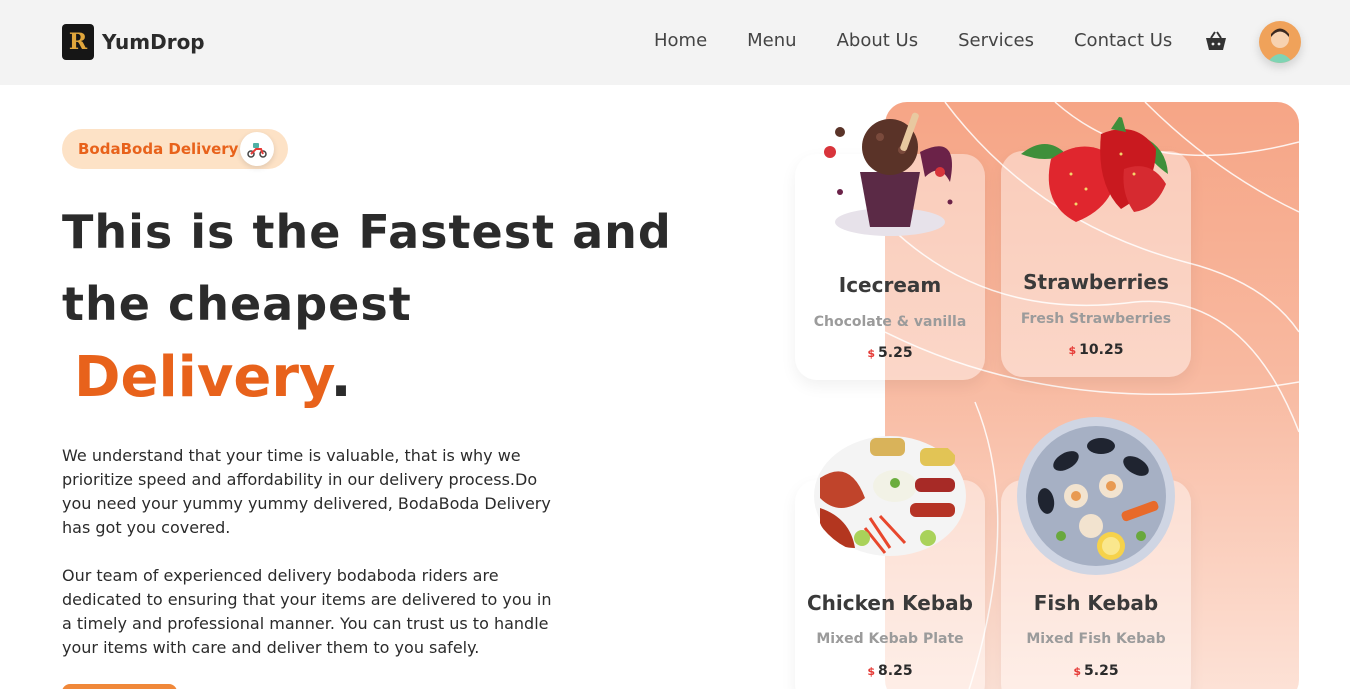  I want to click on hero-title-line-2: the cheapest, so click(237, 304).